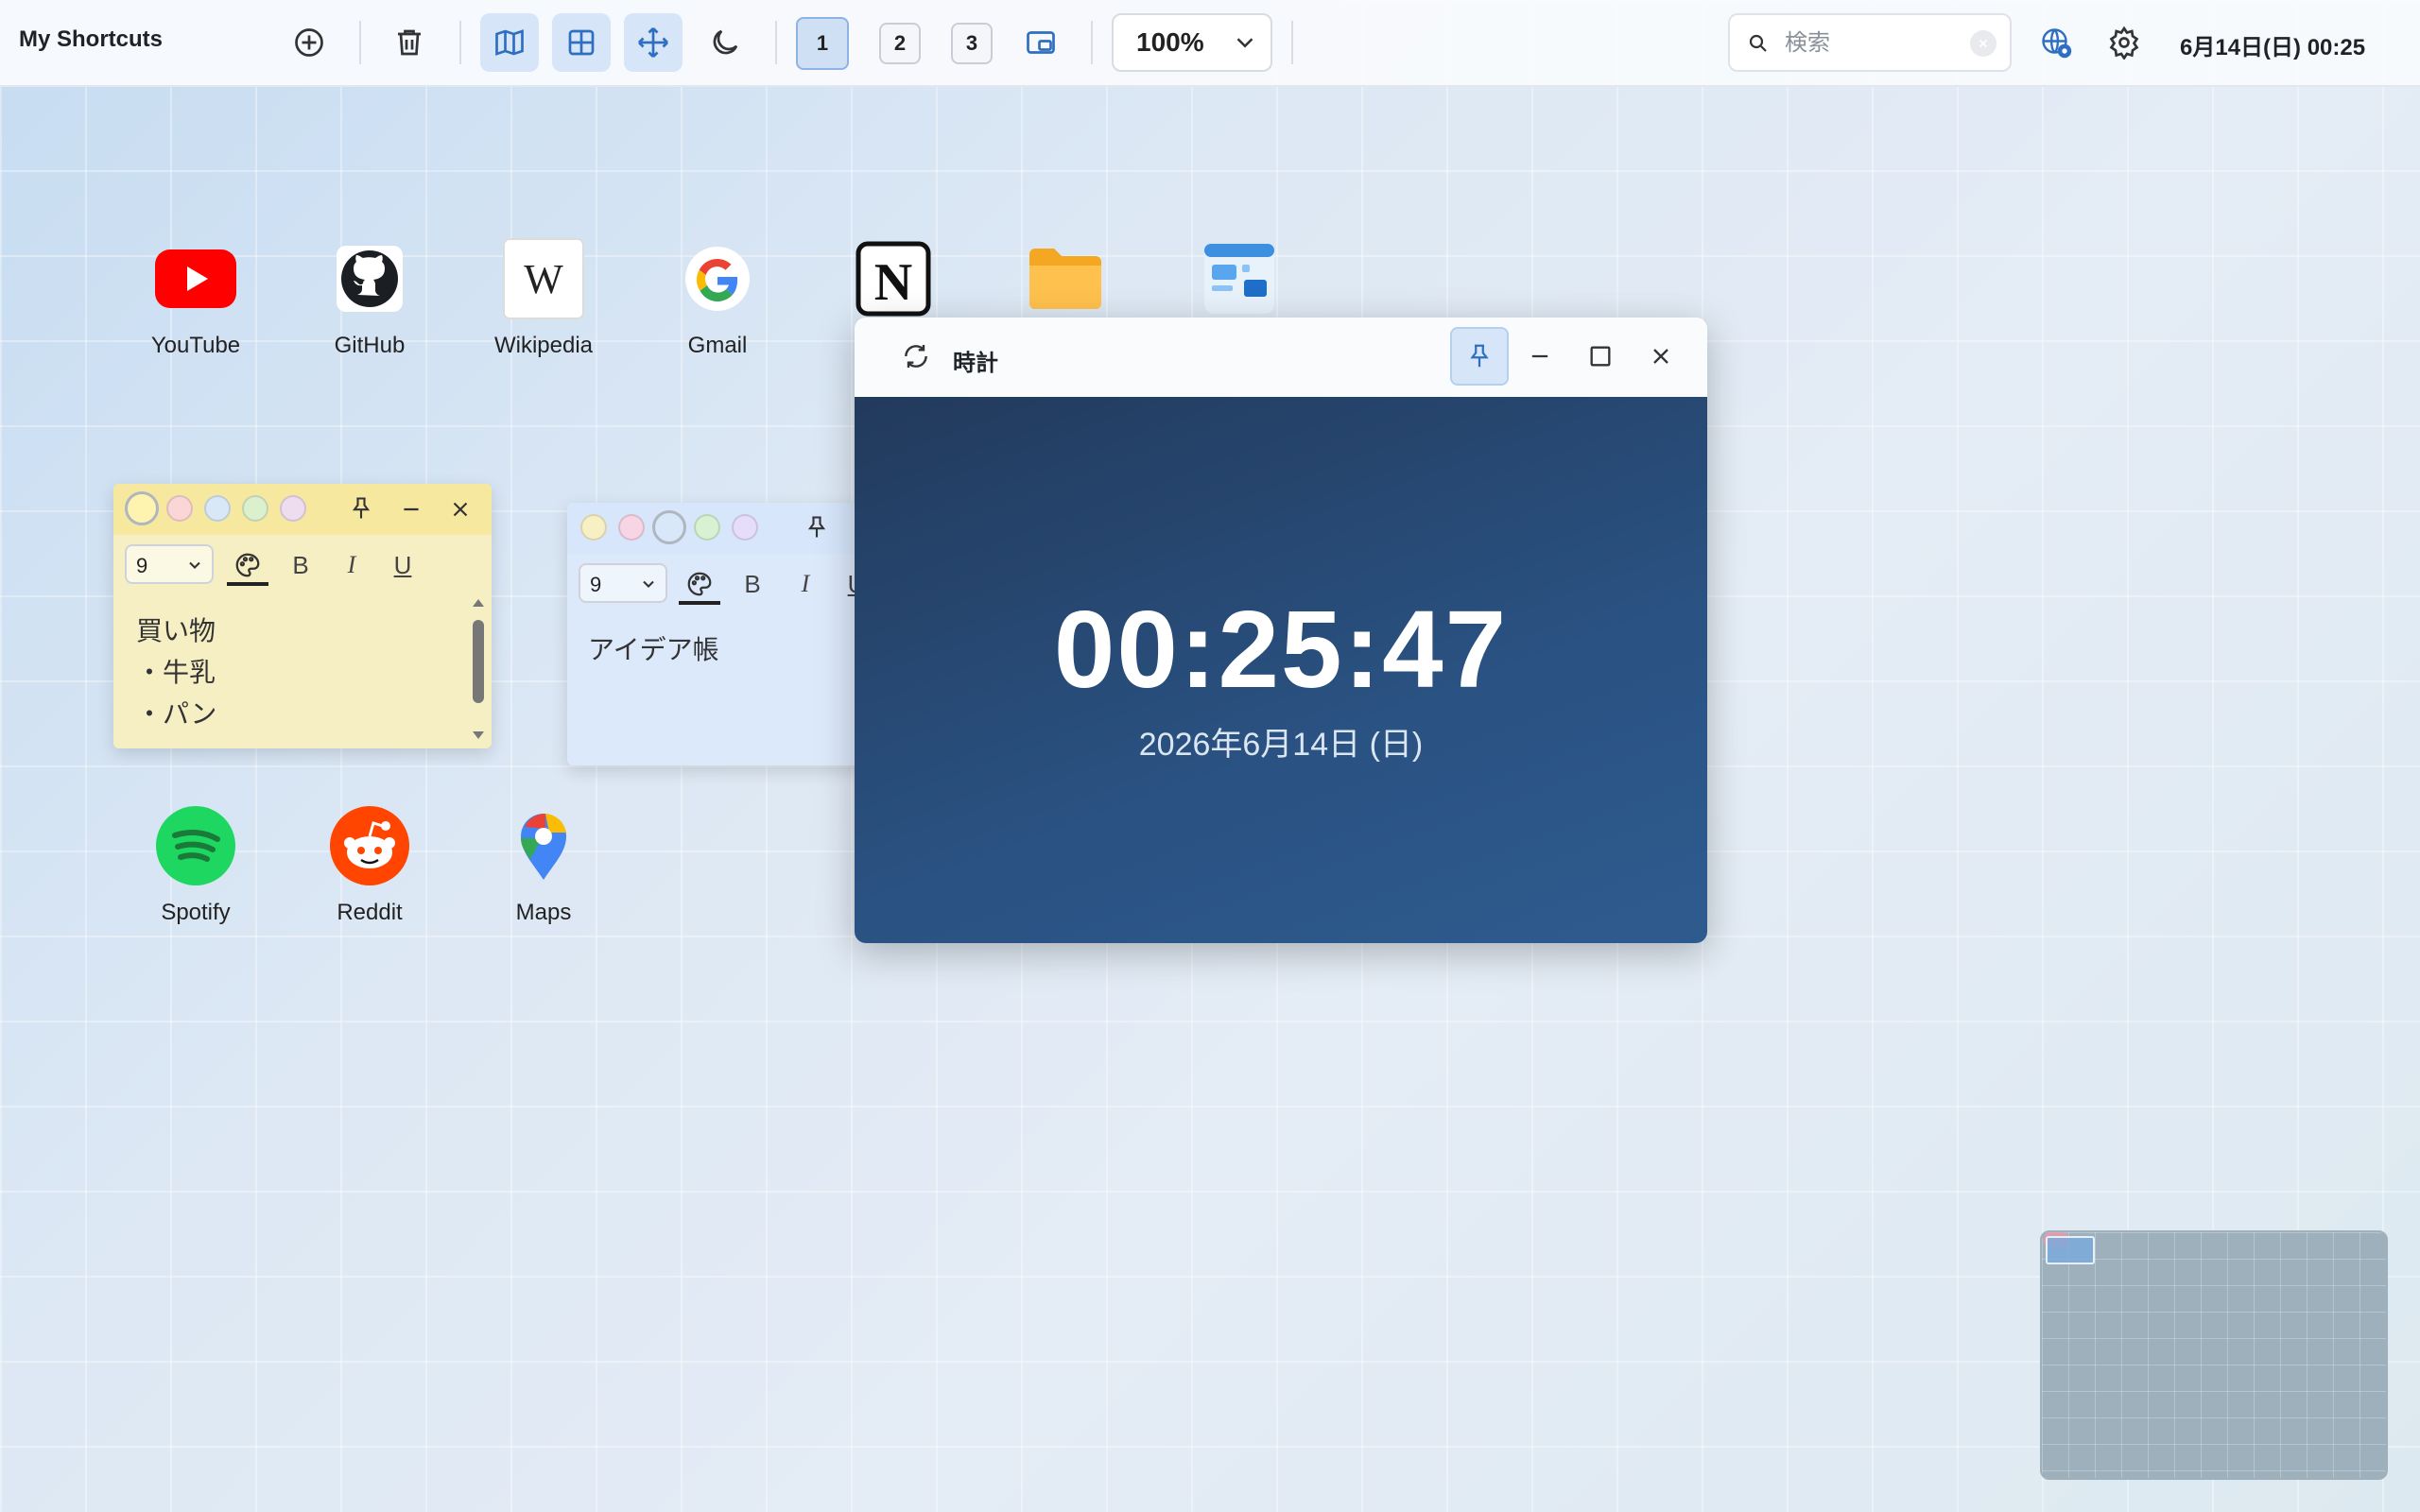  Describe the element at coordinates (1870, 43) in the screenshot. I see `search-input` at that location.